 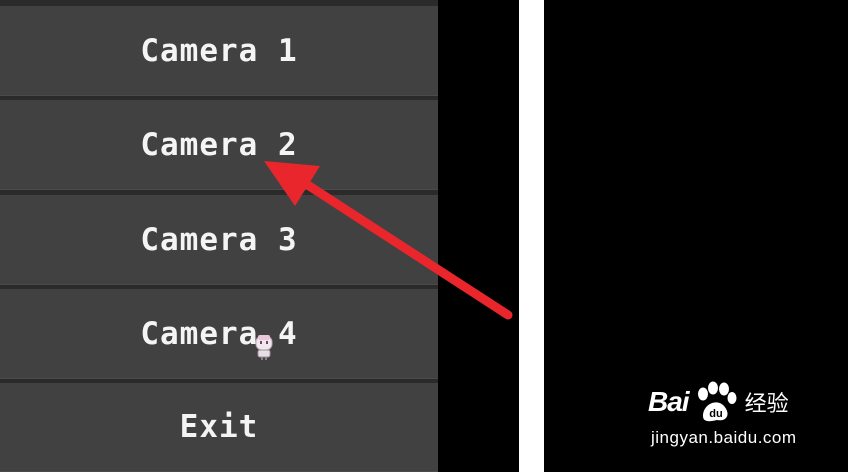 I want to click on camera-2-label: Camera 2, so click(x=219, y=144).